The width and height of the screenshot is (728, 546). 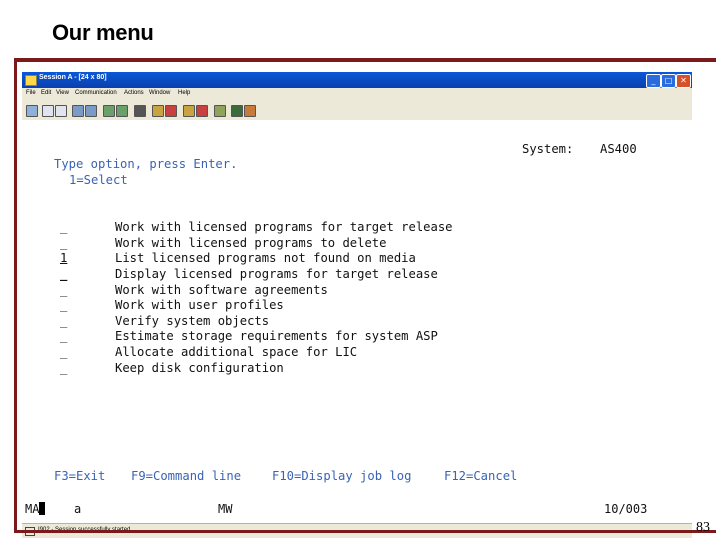 What do you see at coordinates (357, 80) in the screenshot?
I see `window-titlebar: Session A - [24 x 80] _ □ ✕` at bounding box center [357, 80].